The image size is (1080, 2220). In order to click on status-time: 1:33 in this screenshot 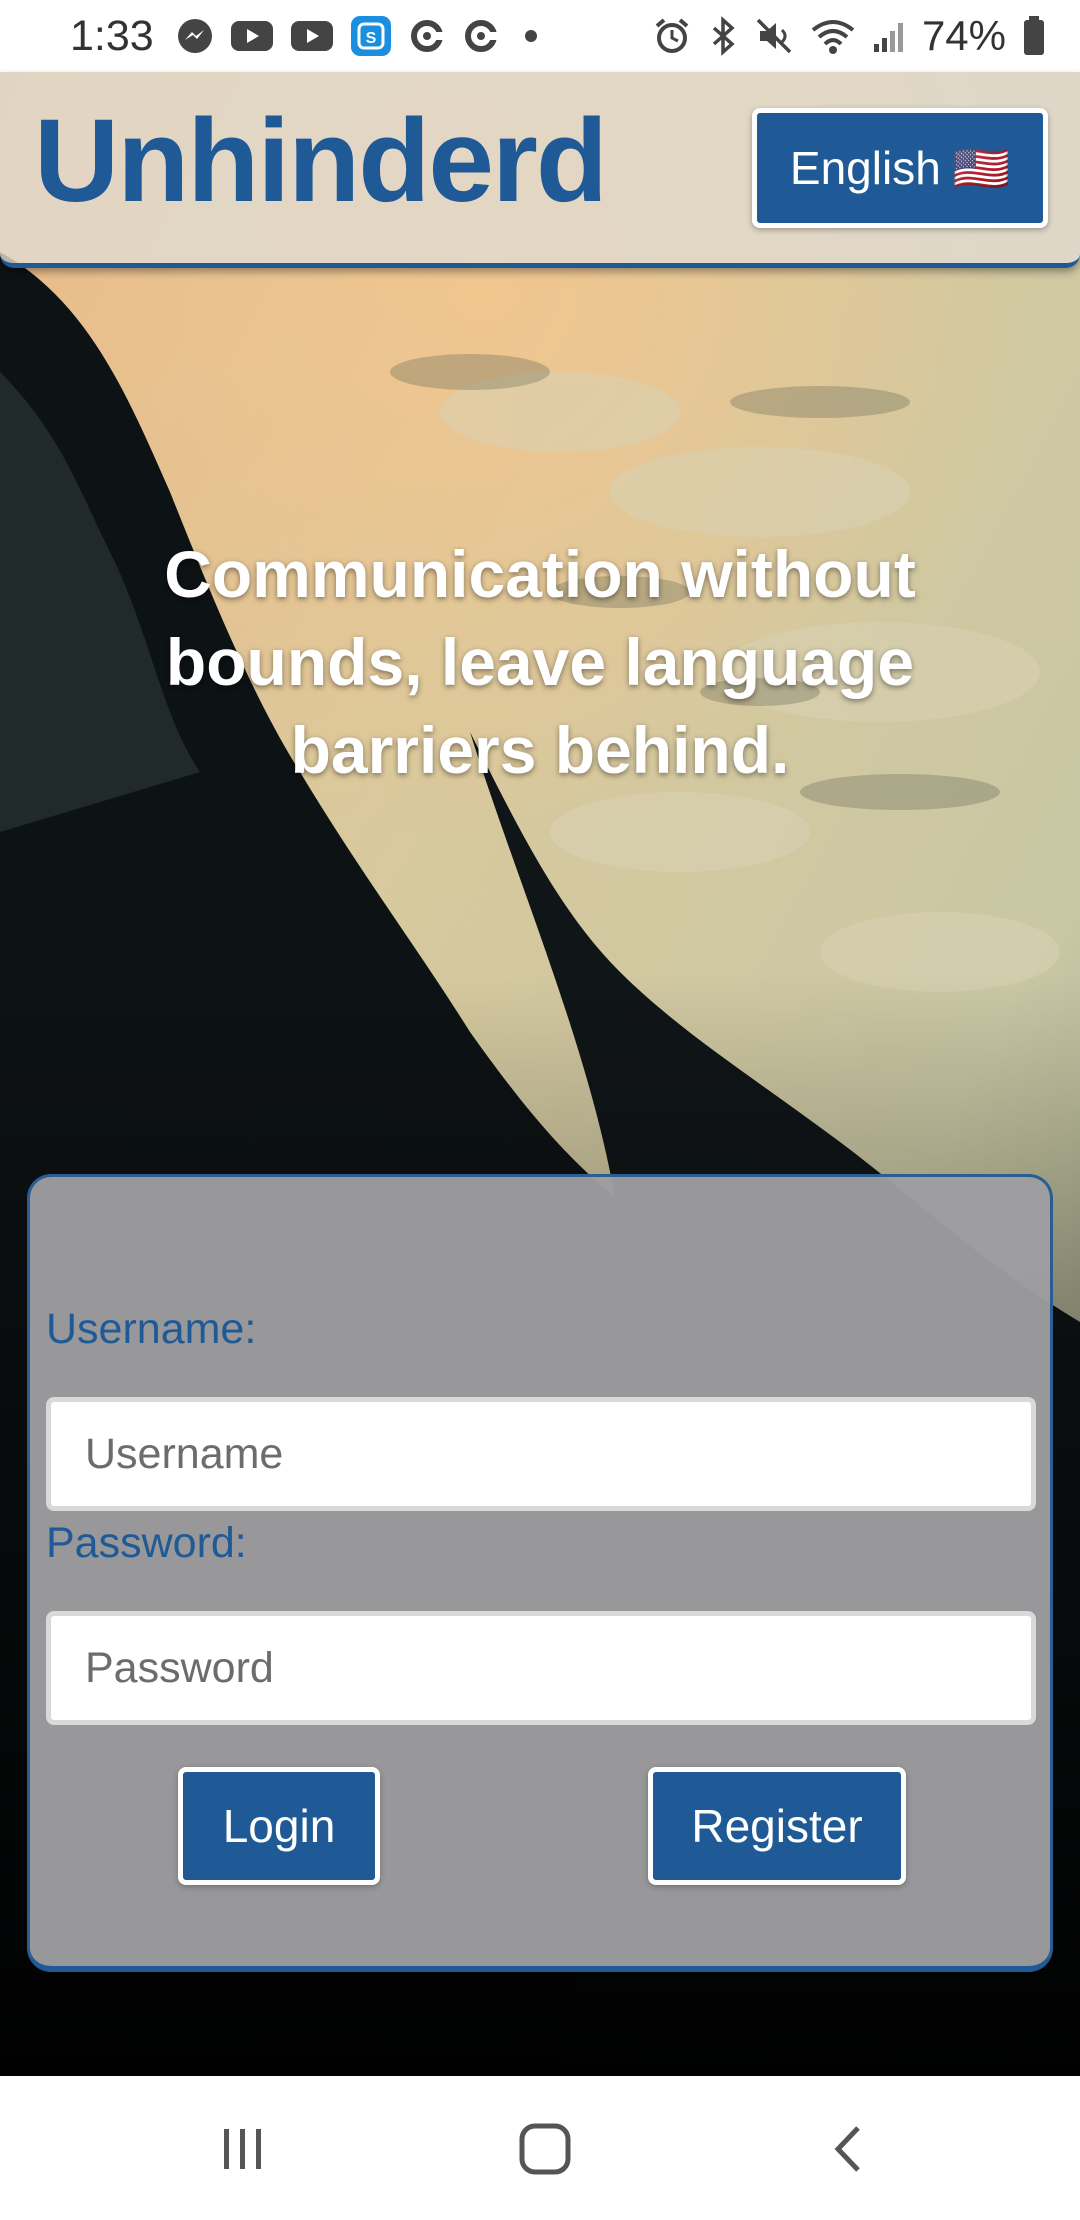, I will do `click(112, 35)`.